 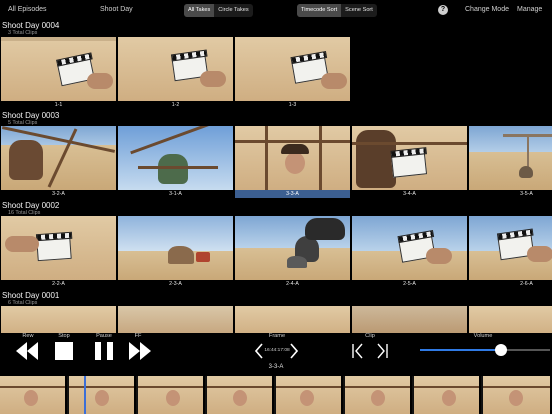 What do you see at coordinates (199, 10) in the screenshot?
I see `all-takes-button: All Takes` at bounding box center [199, 10].